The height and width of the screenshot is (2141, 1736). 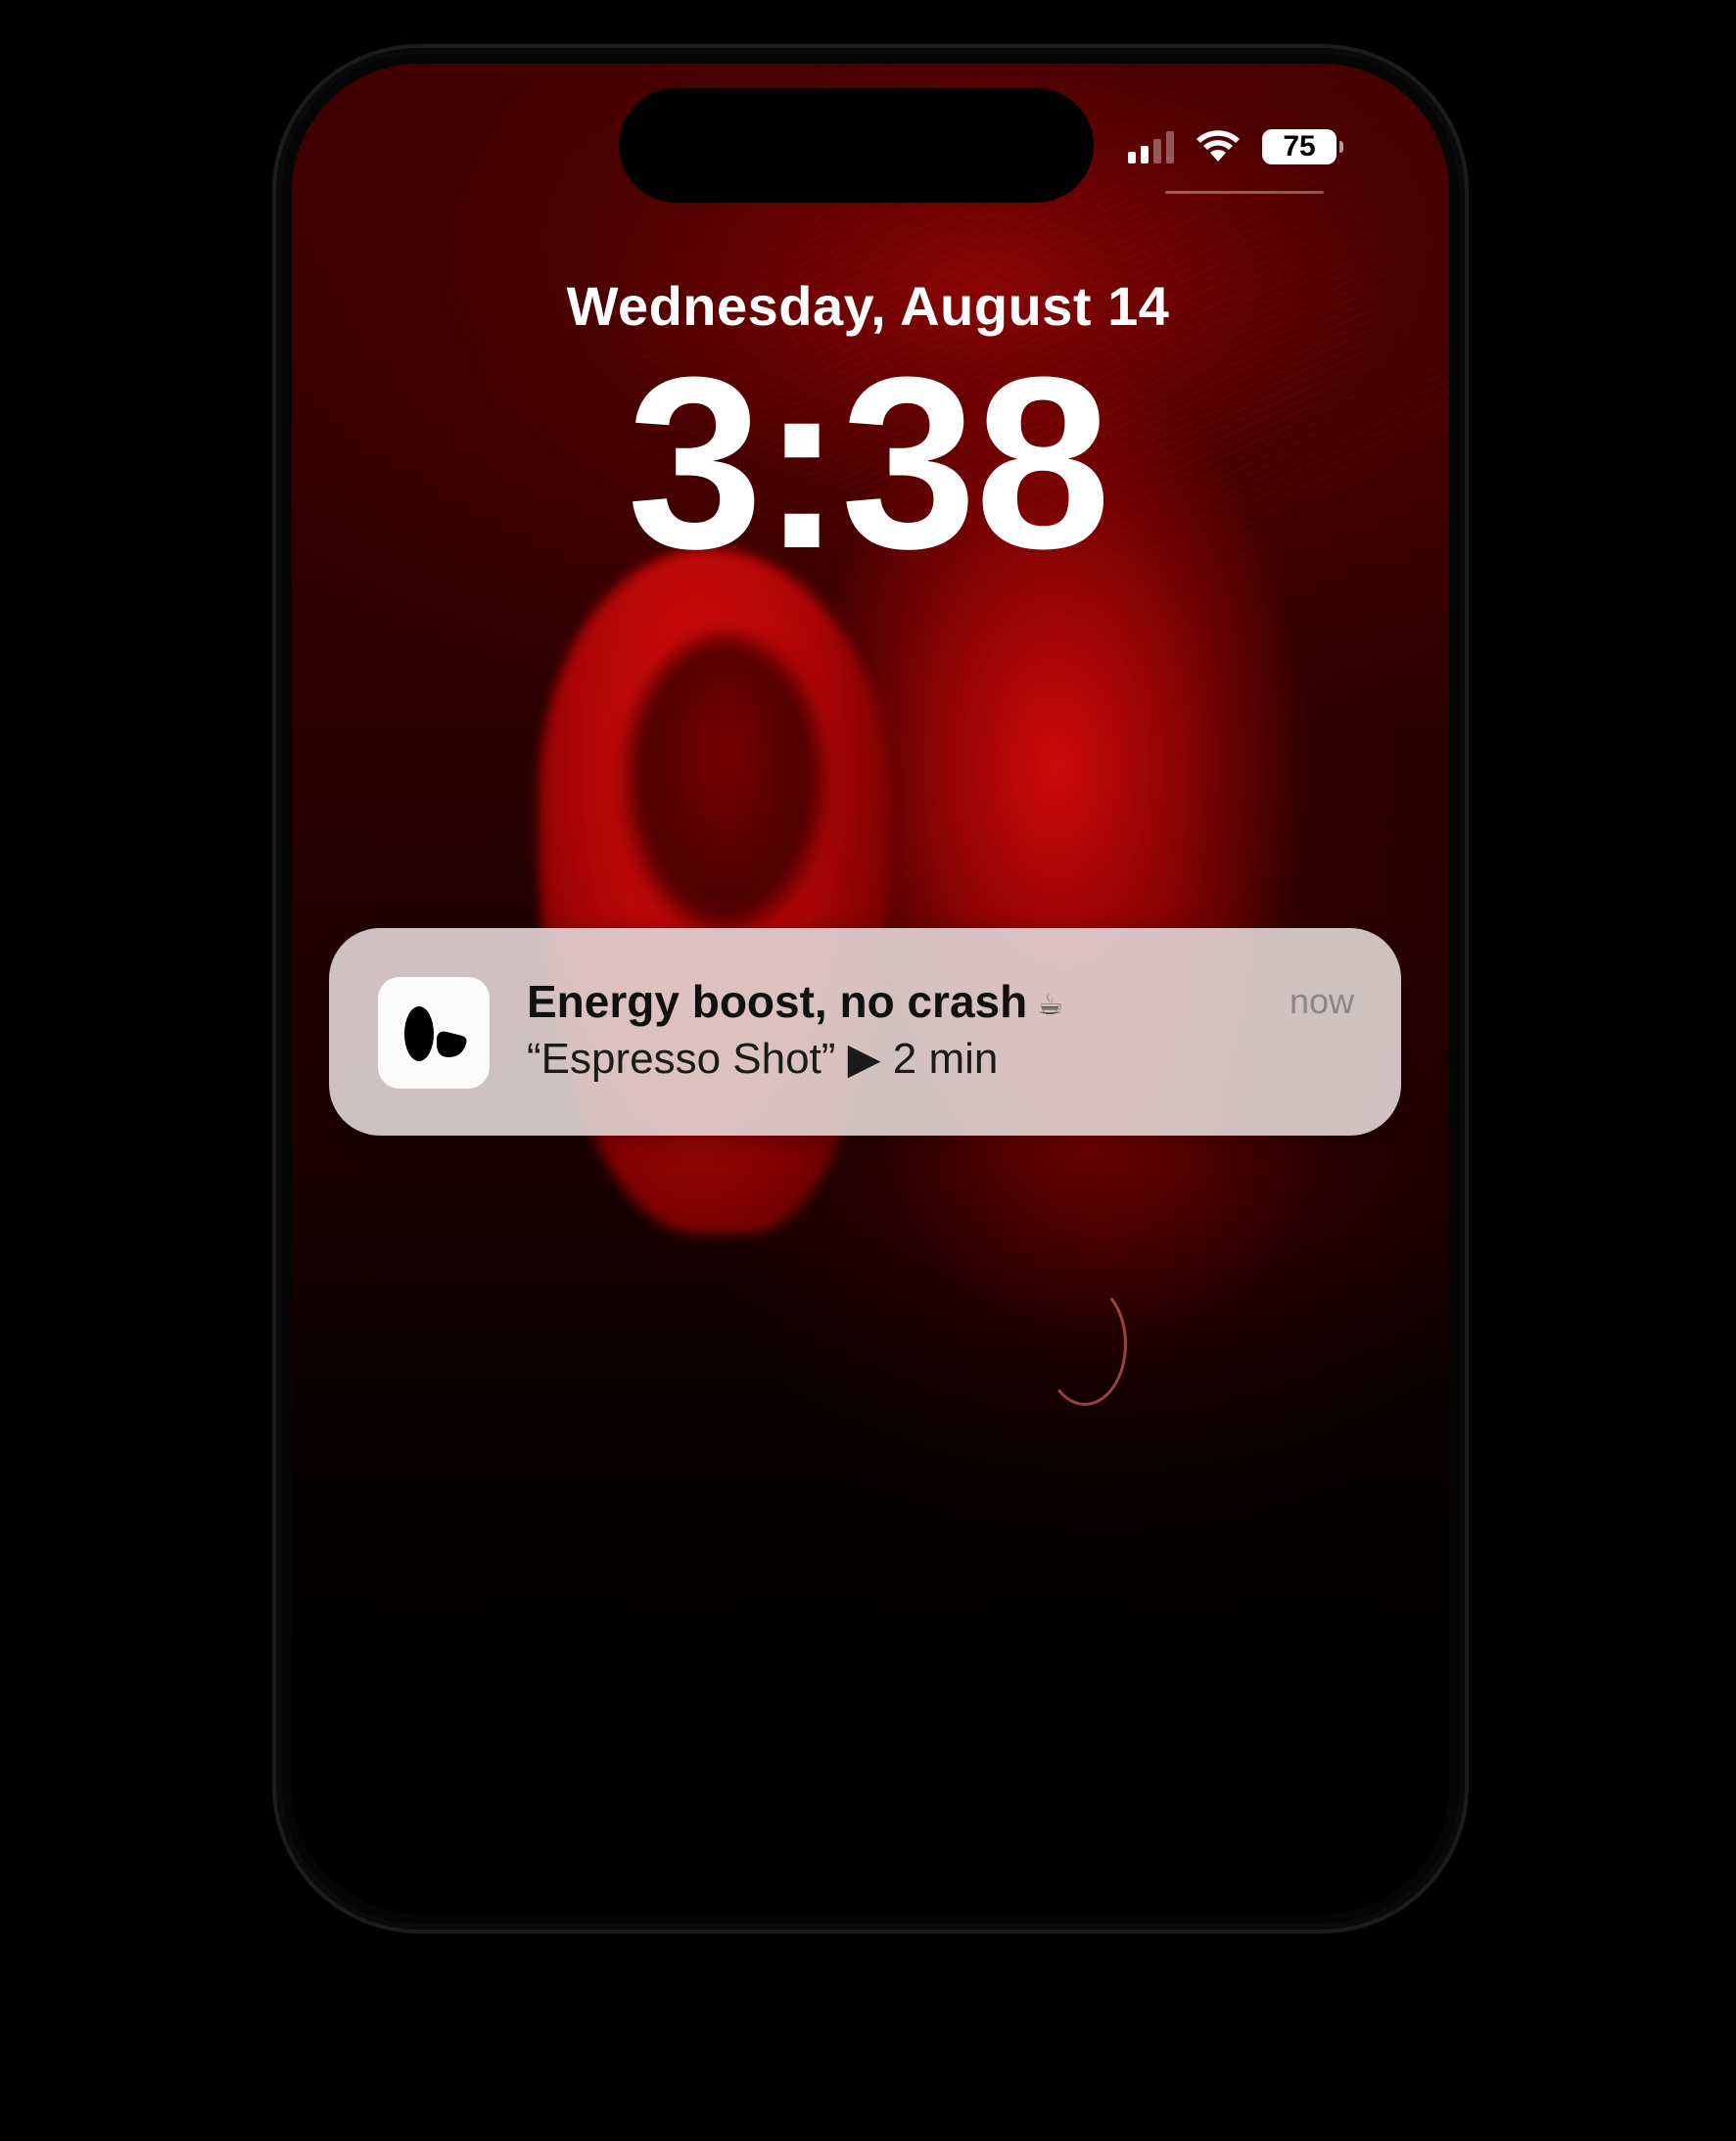 I want to click on status-bar: 75, so click(x=1235, y=146).